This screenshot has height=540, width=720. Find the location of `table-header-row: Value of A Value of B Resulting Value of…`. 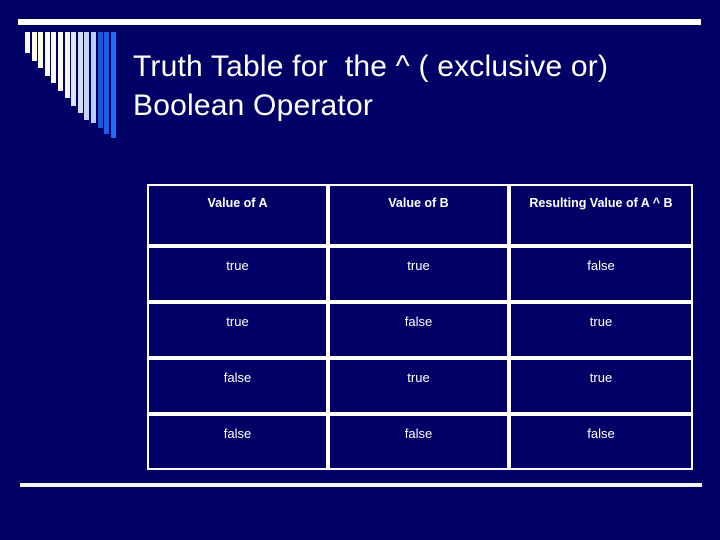

table-header-row: Value of A Value of B Resulting Value of… is located at coordinates (420, 215).